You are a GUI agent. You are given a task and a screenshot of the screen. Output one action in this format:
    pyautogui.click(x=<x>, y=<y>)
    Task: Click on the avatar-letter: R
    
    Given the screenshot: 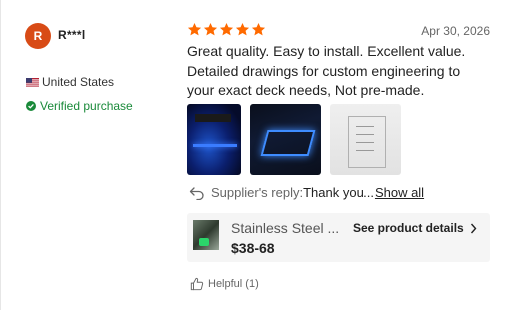 What is the action you would take?
    pyautogui.click(x=38, y=36)
    